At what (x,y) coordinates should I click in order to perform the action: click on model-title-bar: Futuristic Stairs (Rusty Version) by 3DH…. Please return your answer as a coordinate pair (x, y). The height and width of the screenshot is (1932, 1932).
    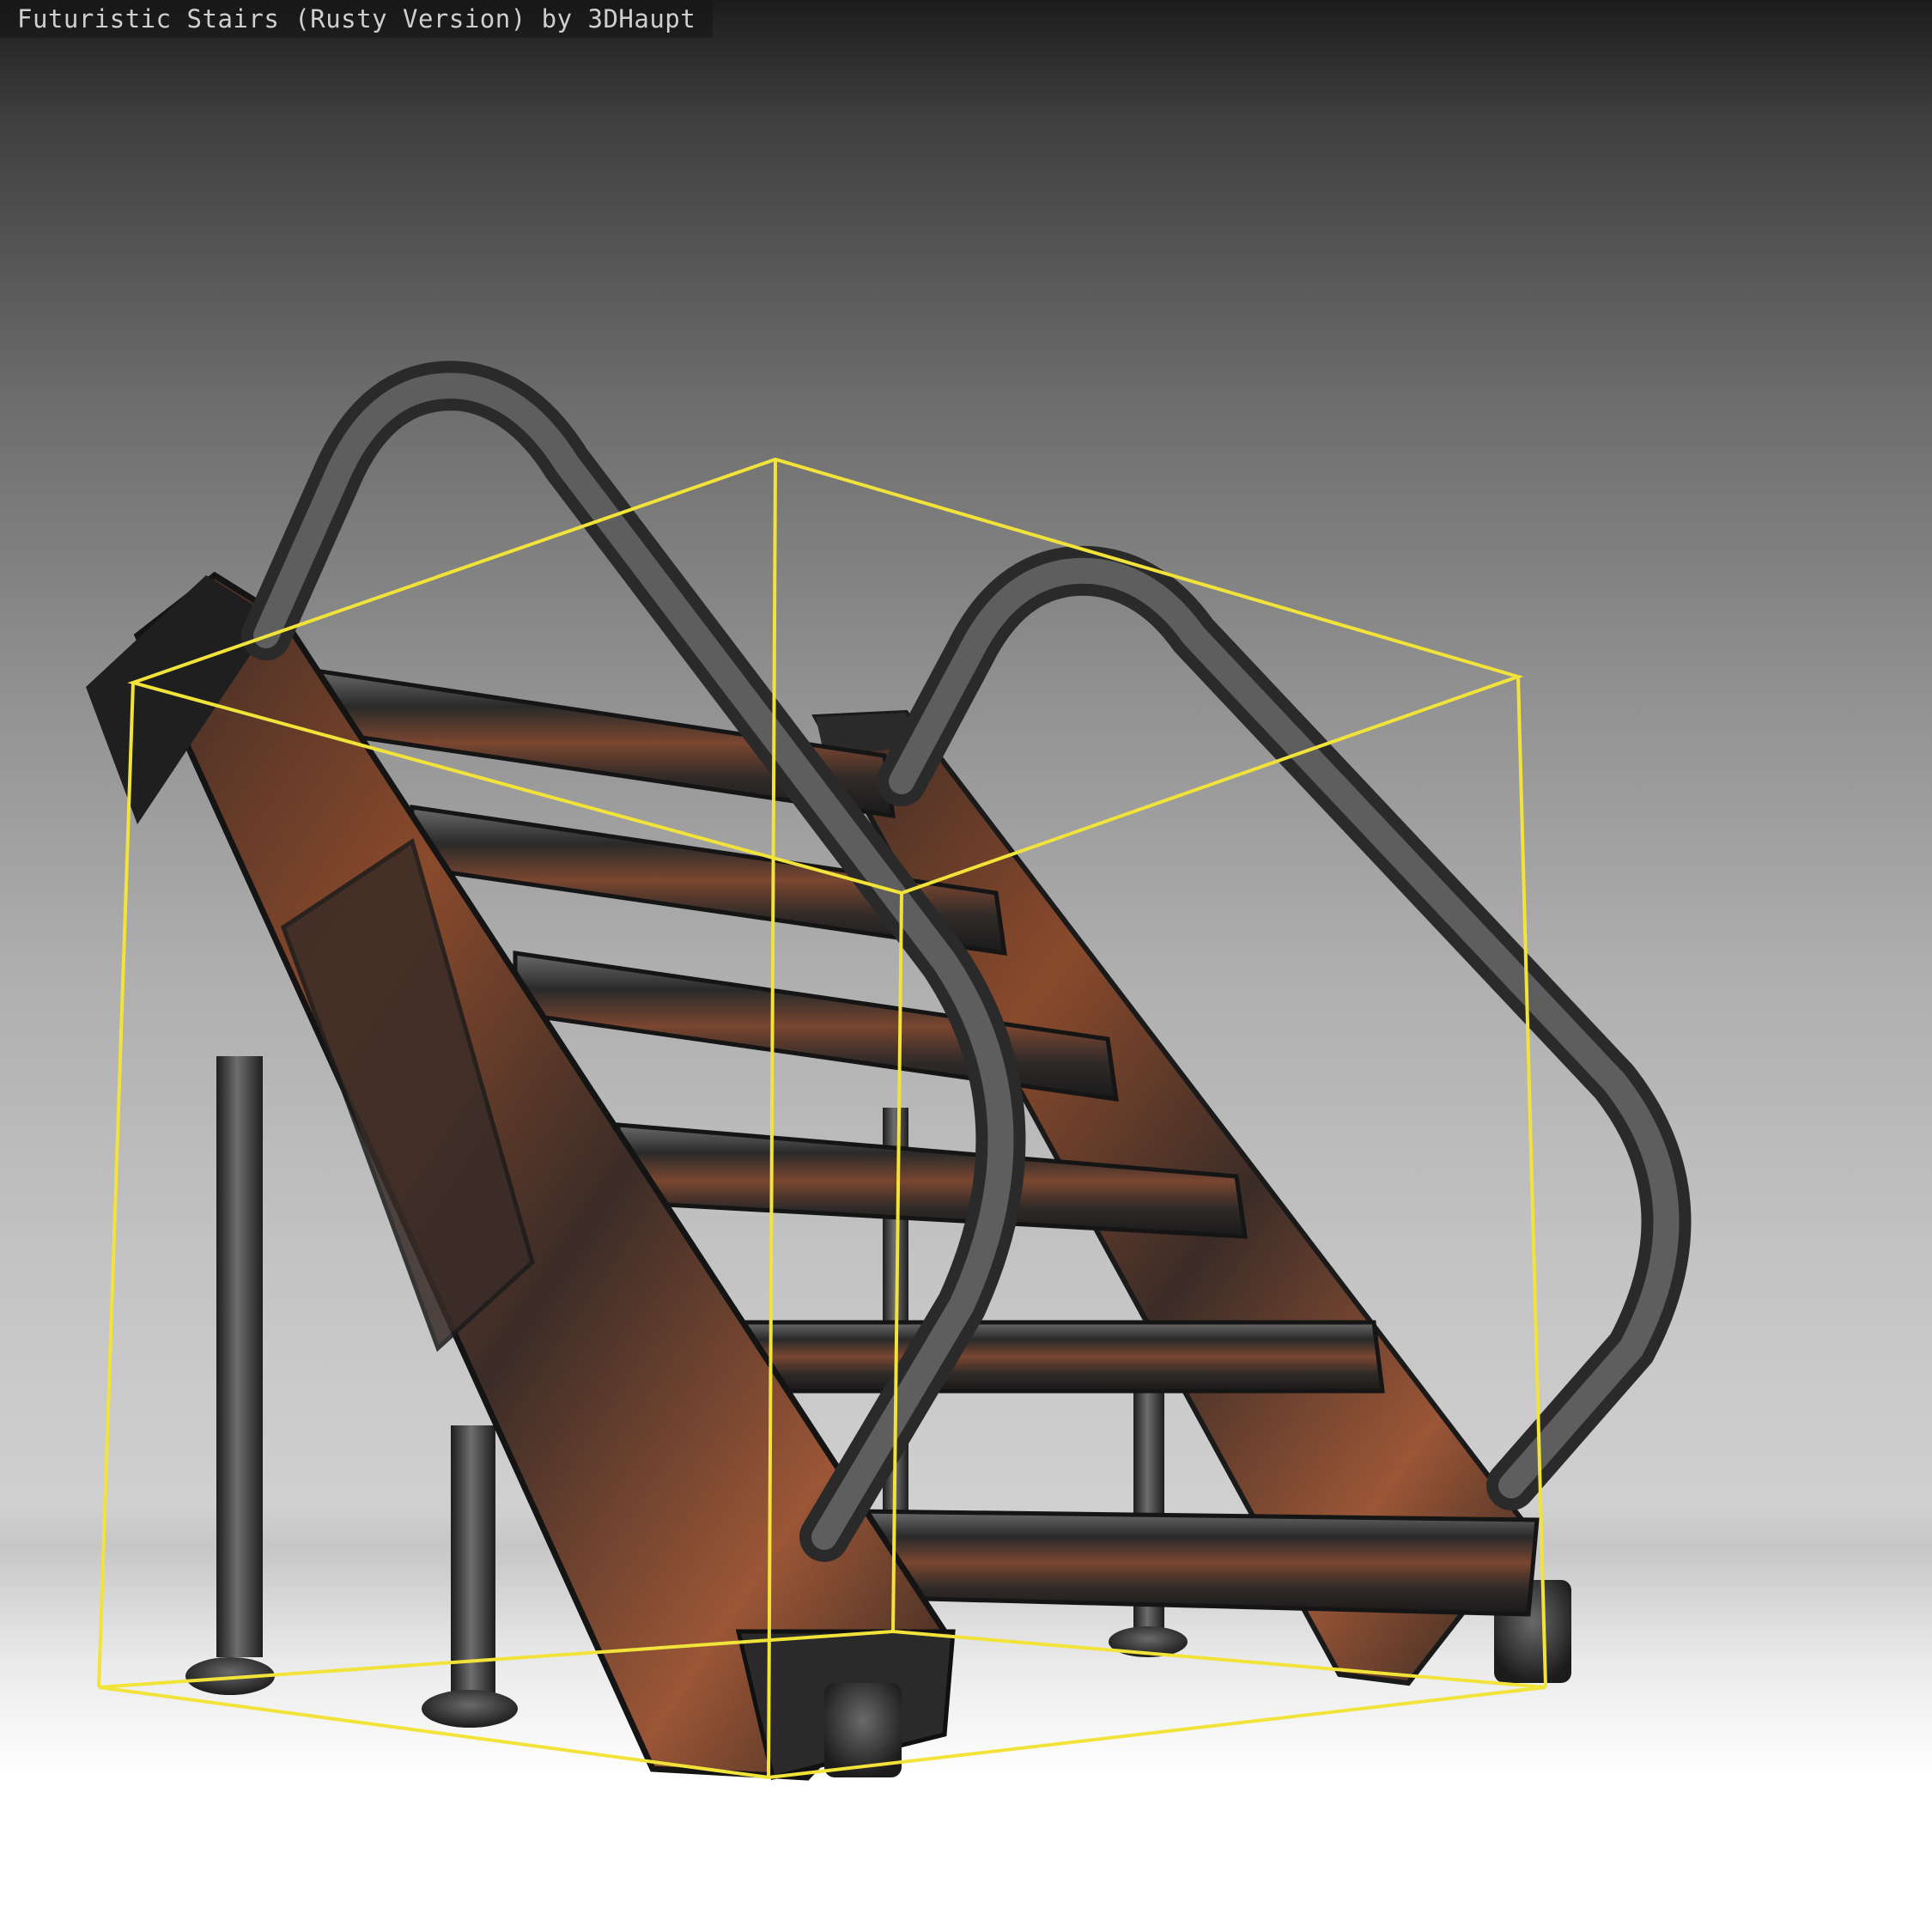
    Looking at the image, I should click on (357, 19).